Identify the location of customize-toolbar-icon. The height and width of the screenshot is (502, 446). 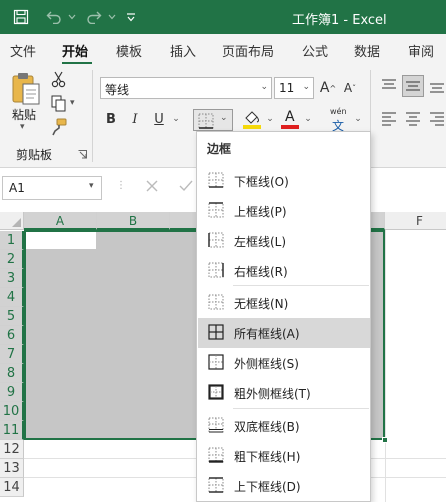
(131, 17).